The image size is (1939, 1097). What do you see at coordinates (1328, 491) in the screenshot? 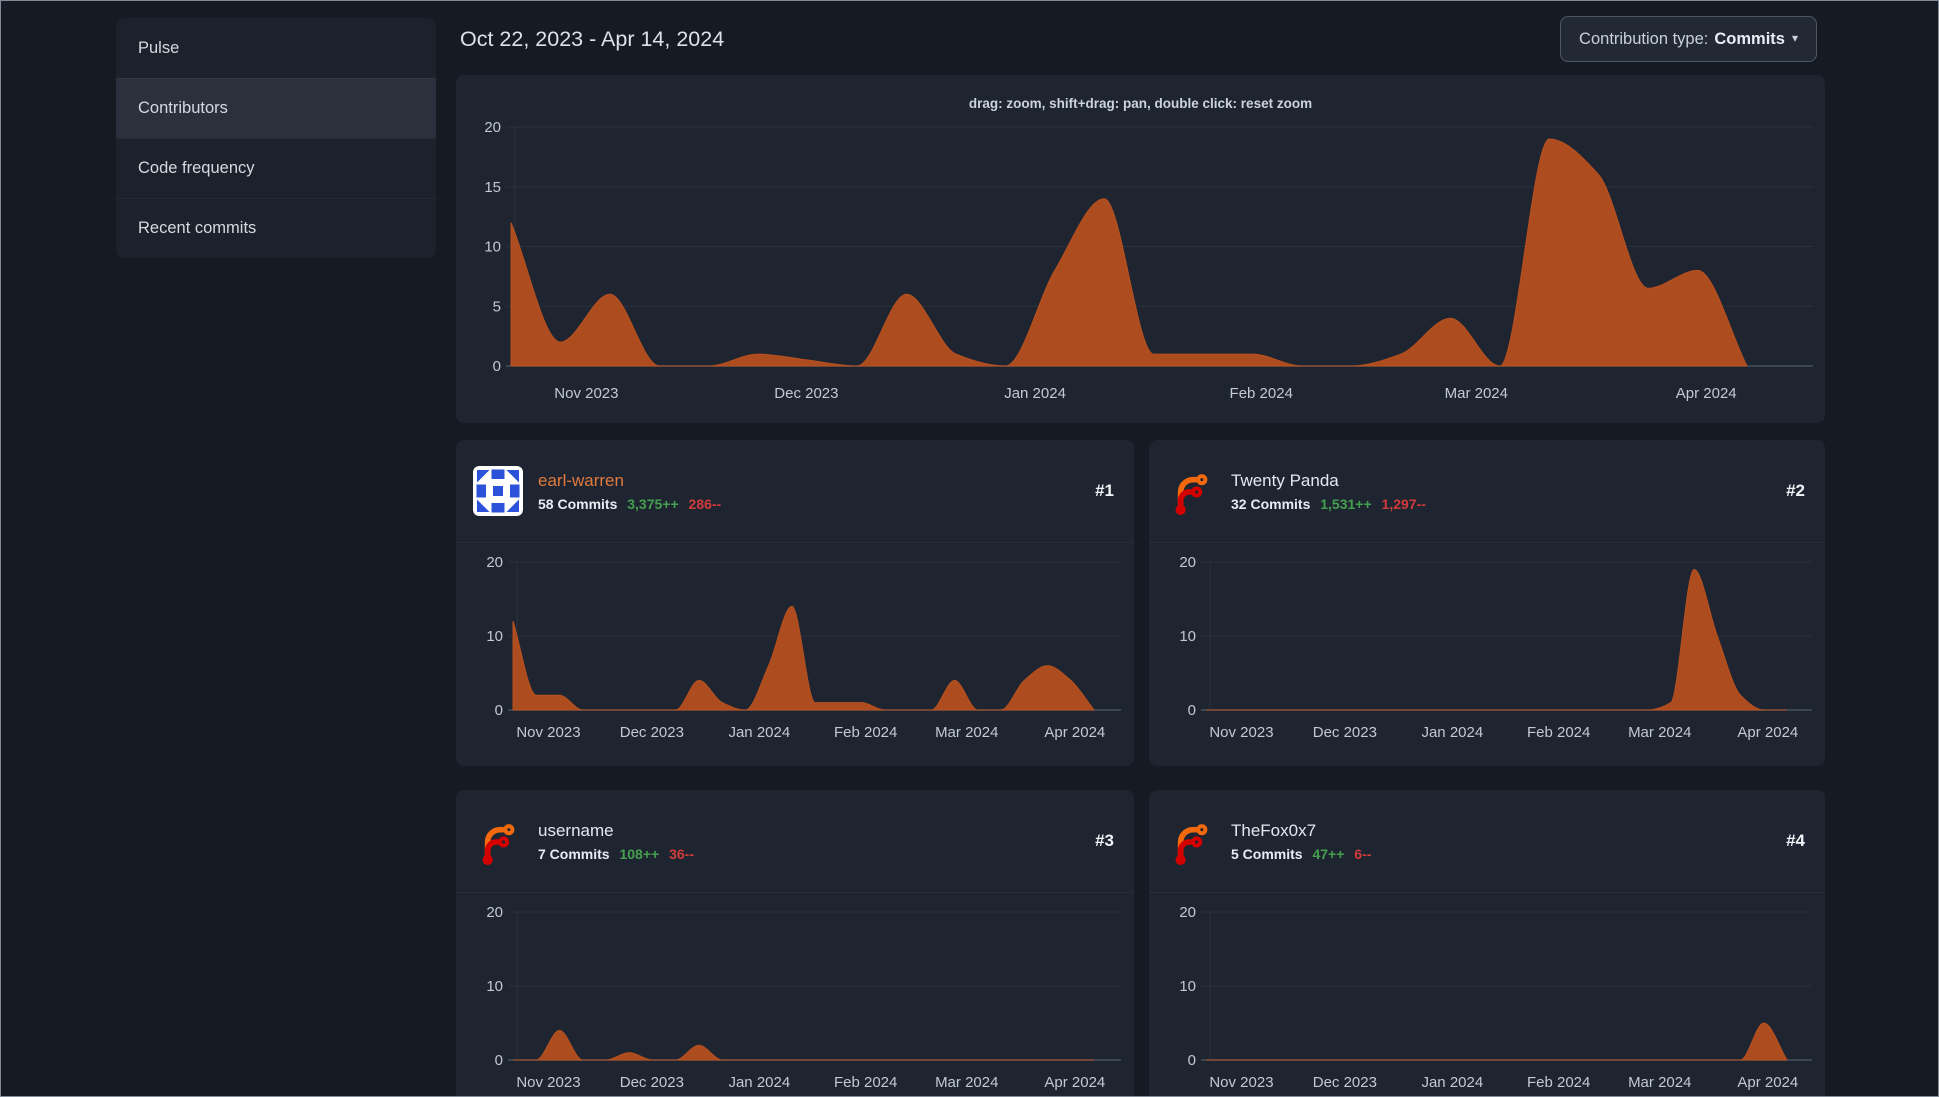
I see `contributor-identity: Twenty Panda 32 Commits 1,531++ 1,297--` at bounding box center [1328, 491].